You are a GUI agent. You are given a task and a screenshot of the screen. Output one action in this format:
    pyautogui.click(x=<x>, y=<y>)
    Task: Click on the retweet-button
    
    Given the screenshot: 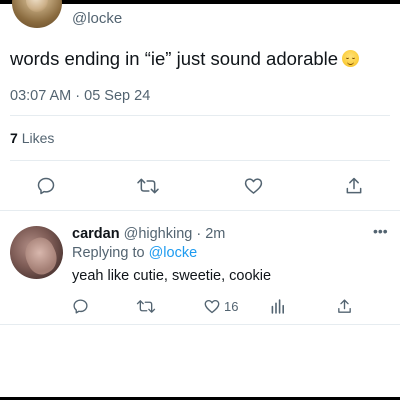 What is the action you would take?
    pyautogui.click(x=148, y=186)
    